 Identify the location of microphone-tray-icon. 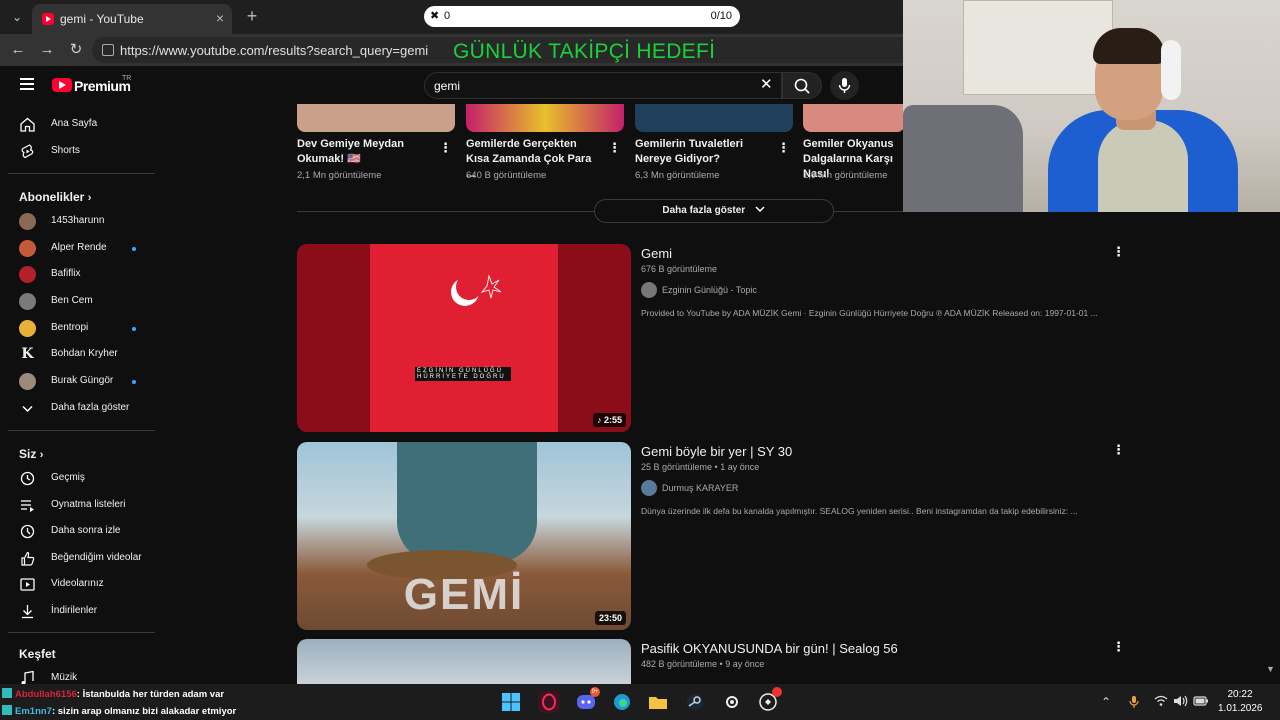
(1134, 703).